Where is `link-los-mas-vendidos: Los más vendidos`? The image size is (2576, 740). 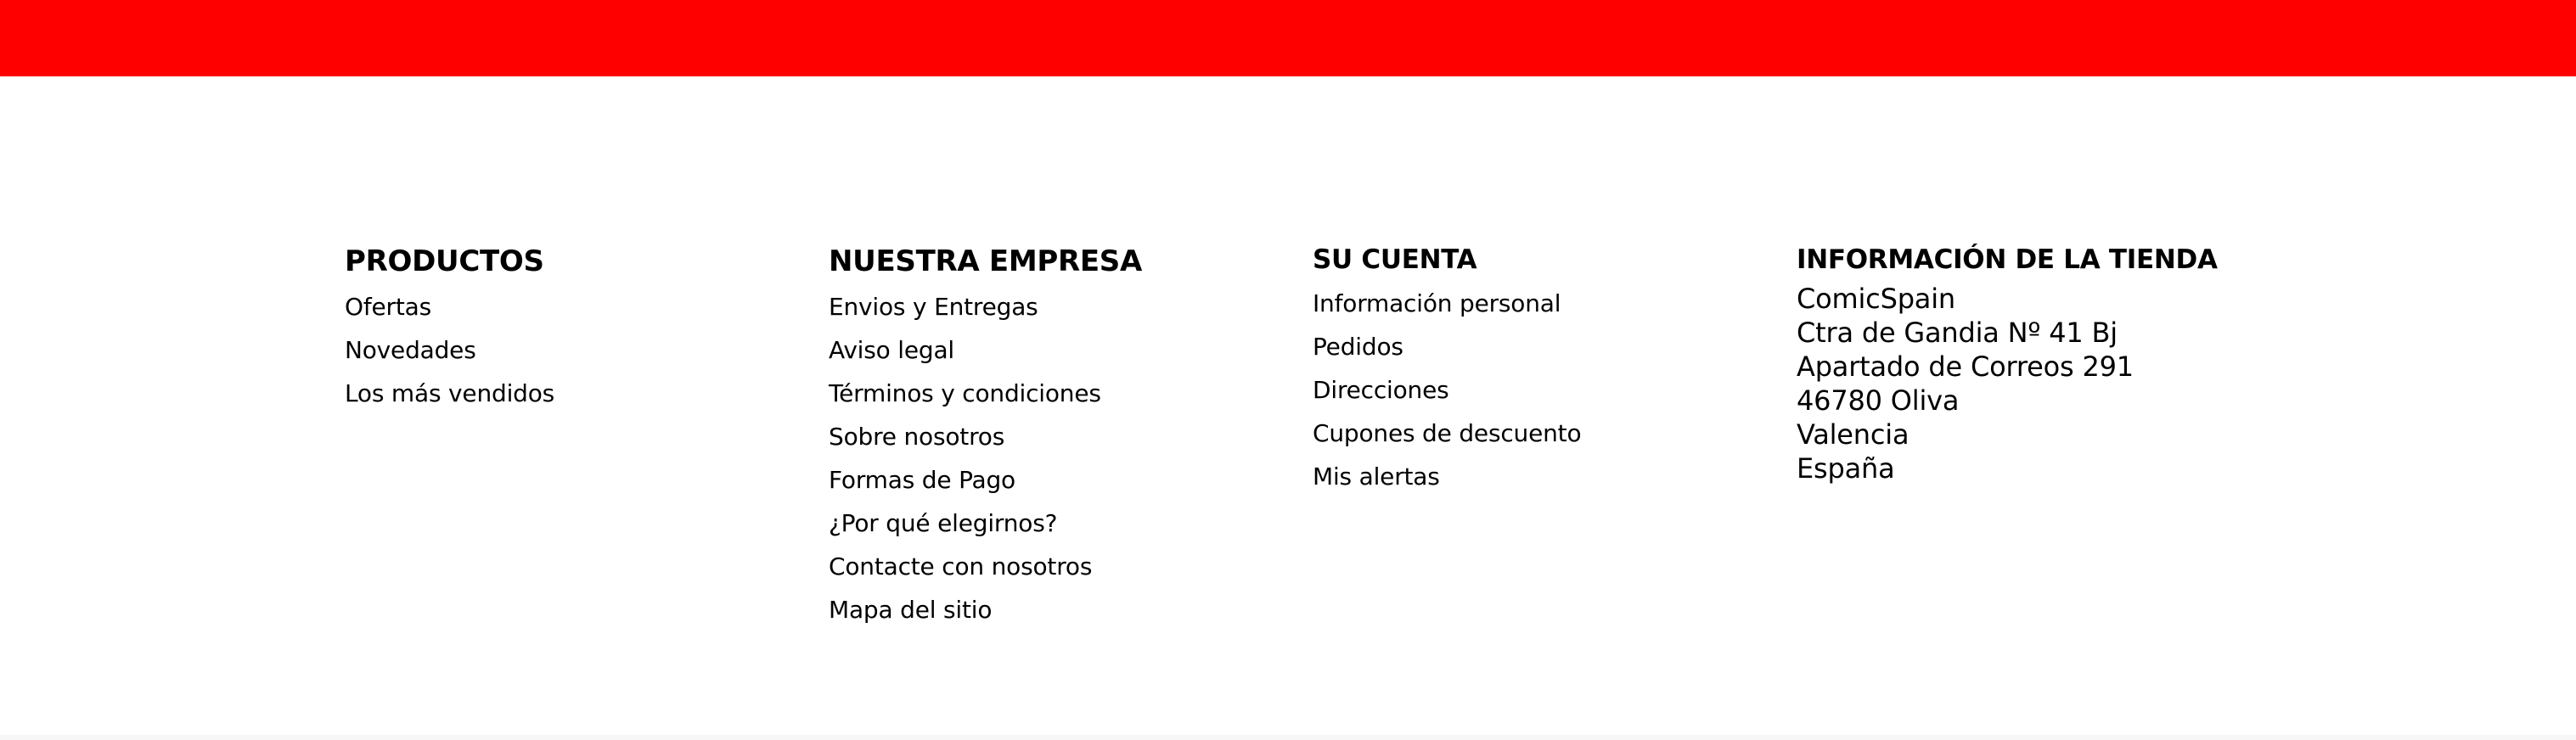 link-los-mas-vendidos: Los más vendidos is located at coordinates (449, 393).